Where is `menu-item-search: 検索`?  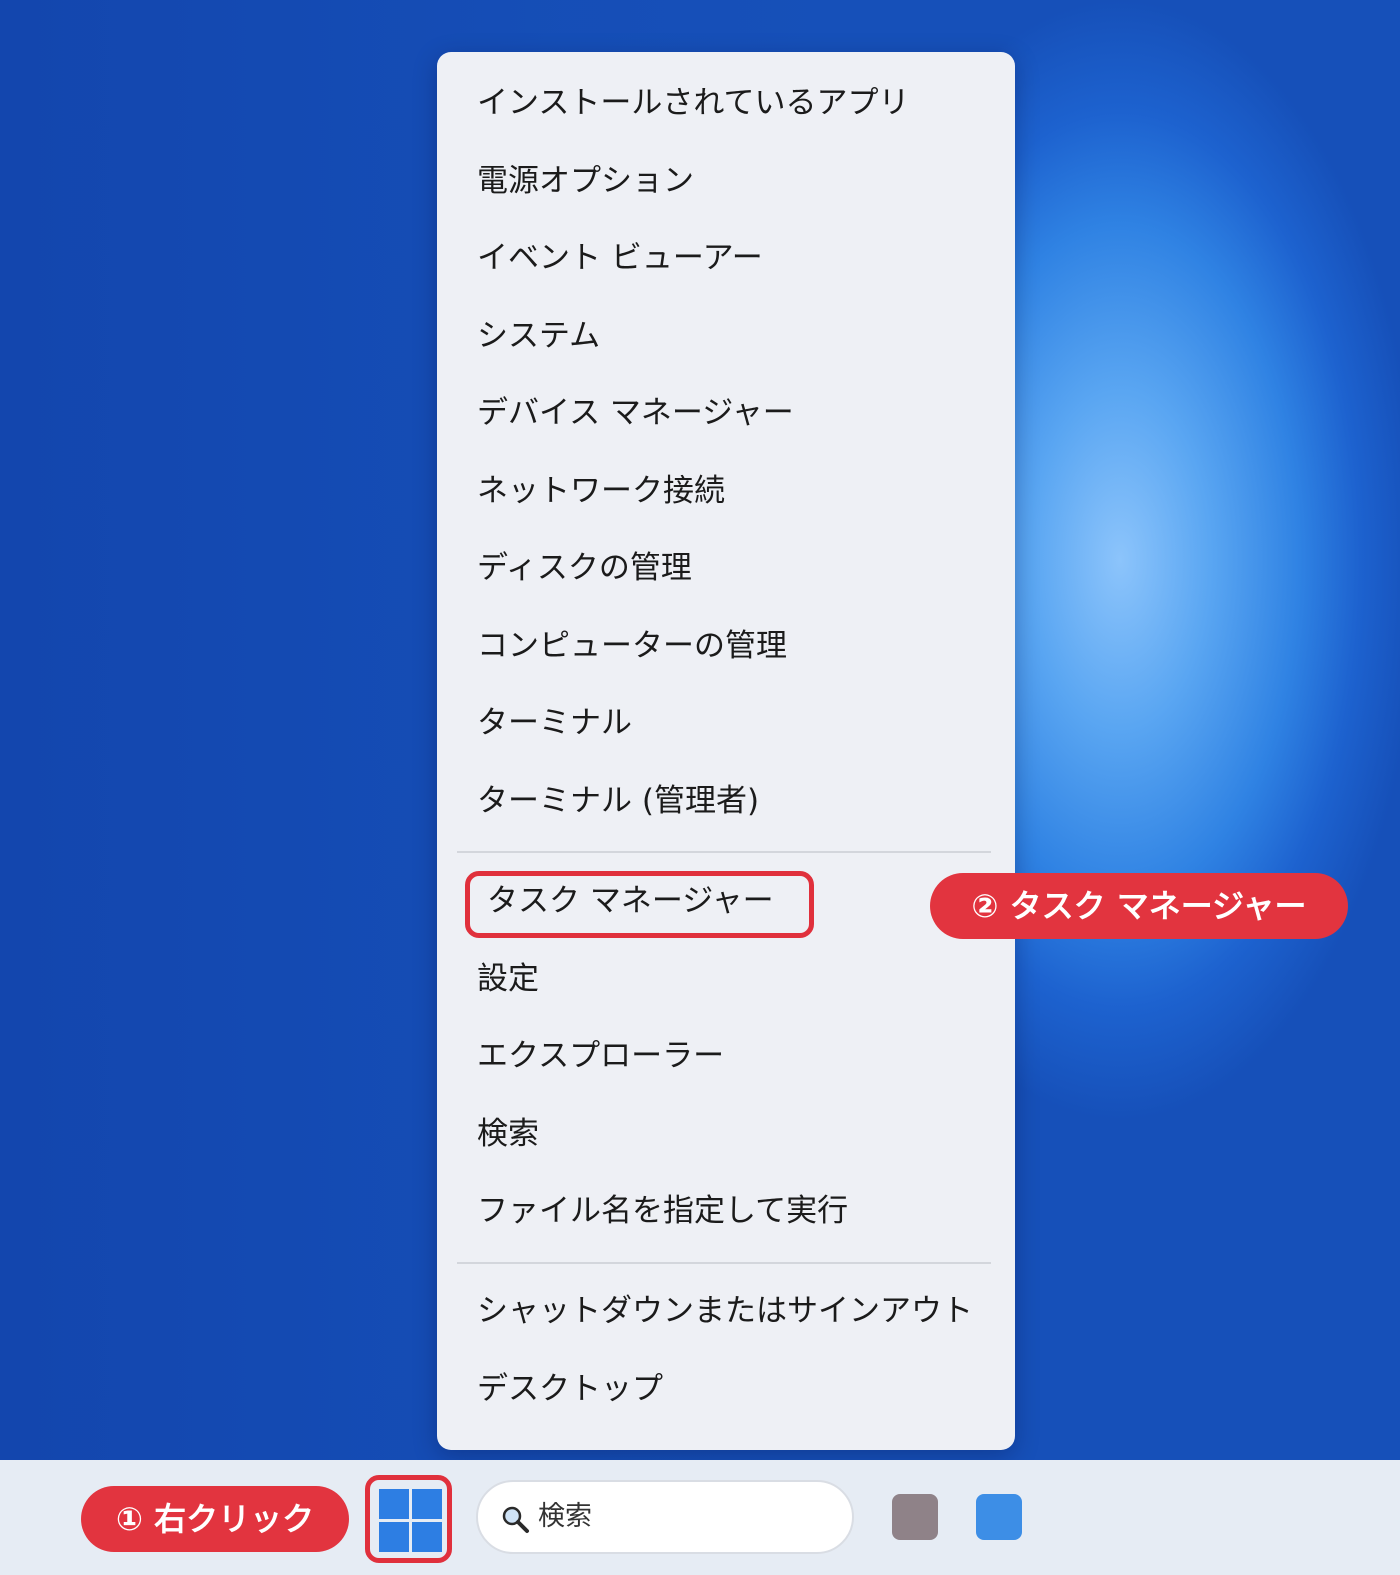
menu-item-search: 検索 is located at coordinates (508, 1134).